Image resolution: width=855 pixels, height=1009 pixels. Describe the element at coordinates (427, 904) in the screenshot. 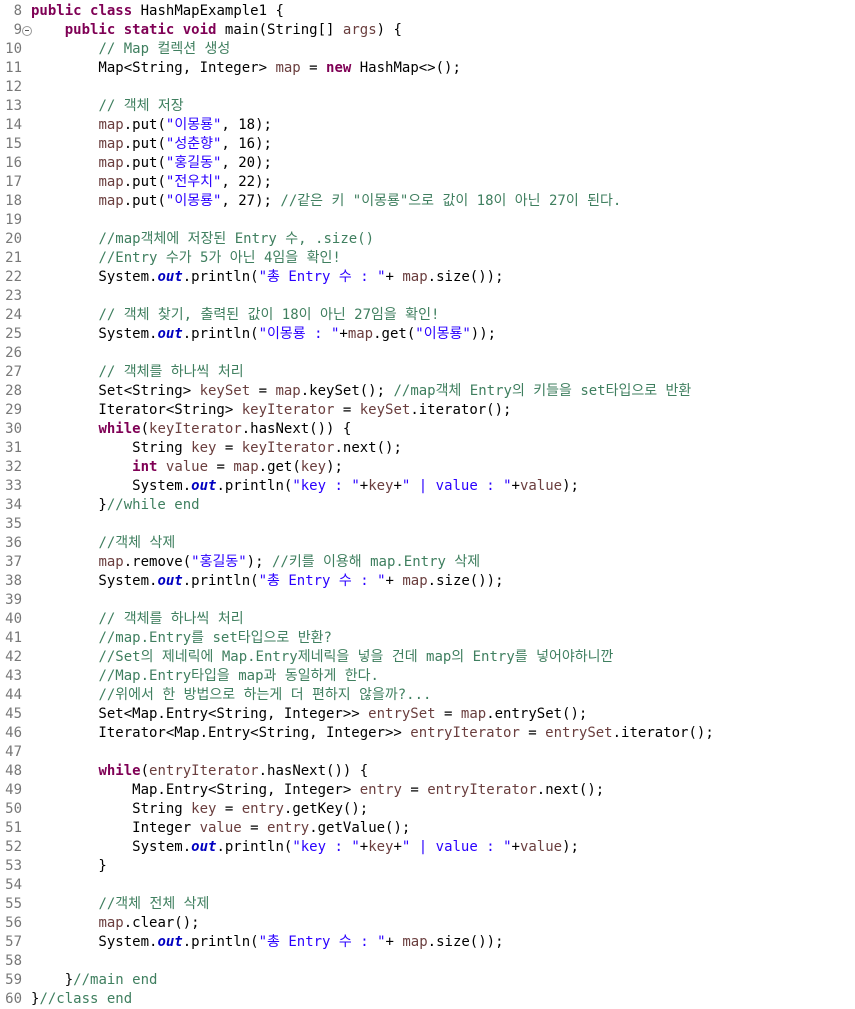

I see `code-line: 55 //객체 전체 삭제` at that location.